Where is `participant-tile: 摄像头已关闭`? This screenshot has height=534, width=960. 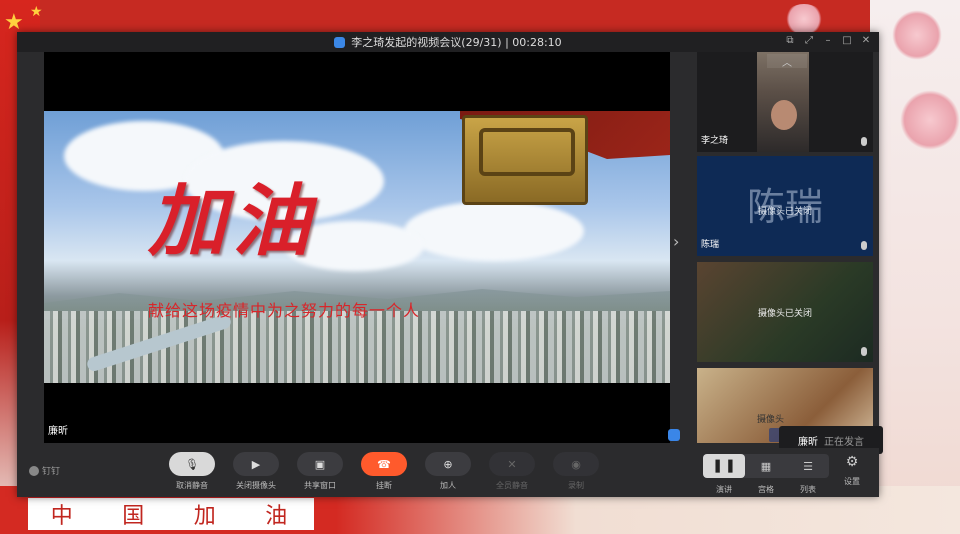
participant-tile: 摄像头已关闭 is located at coordinates (785, 312).